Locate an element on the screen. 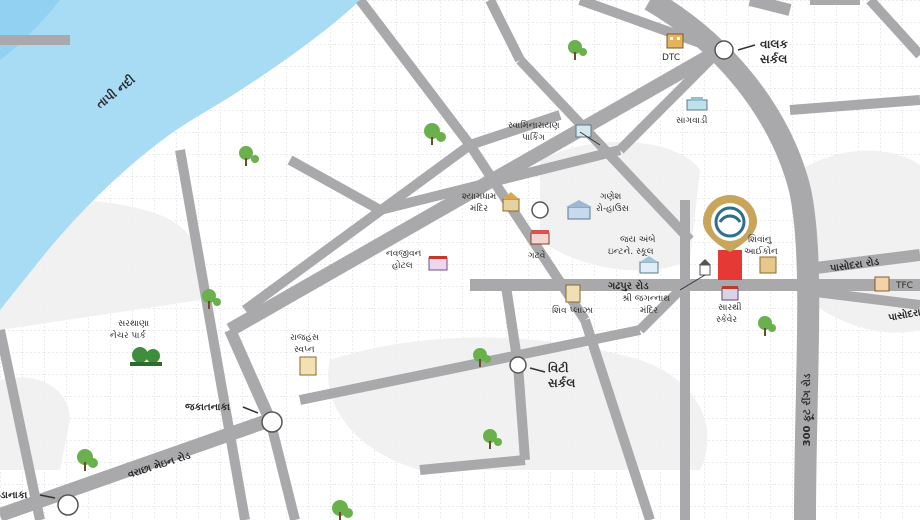 Image resolution: width=920 pixels, height=520 pixels. dtc-label: DTC is located at coordinates (671, 58).